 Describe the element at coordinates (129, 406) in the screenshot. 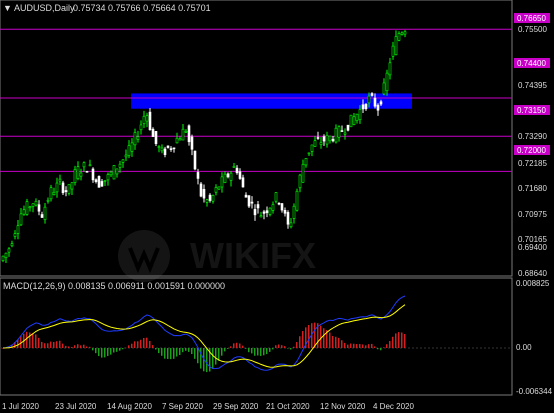

I see `time-tick: 14 Aug 2020` at that location.